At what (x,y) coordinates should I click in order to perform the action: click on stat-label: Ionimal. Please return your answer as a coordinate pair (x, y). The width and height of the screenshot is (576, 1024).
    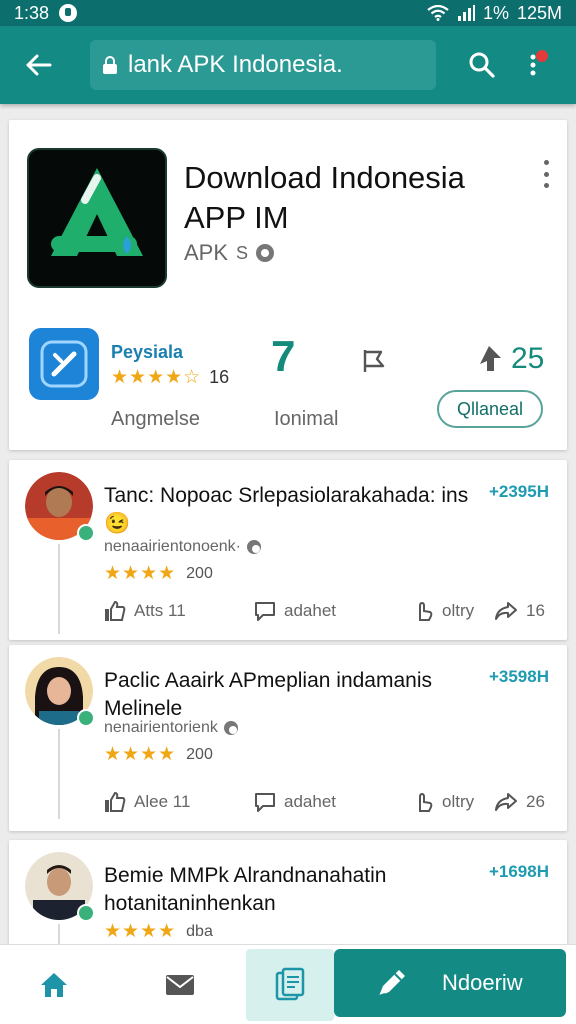
    Looking at the image, I should click on (306, 419).